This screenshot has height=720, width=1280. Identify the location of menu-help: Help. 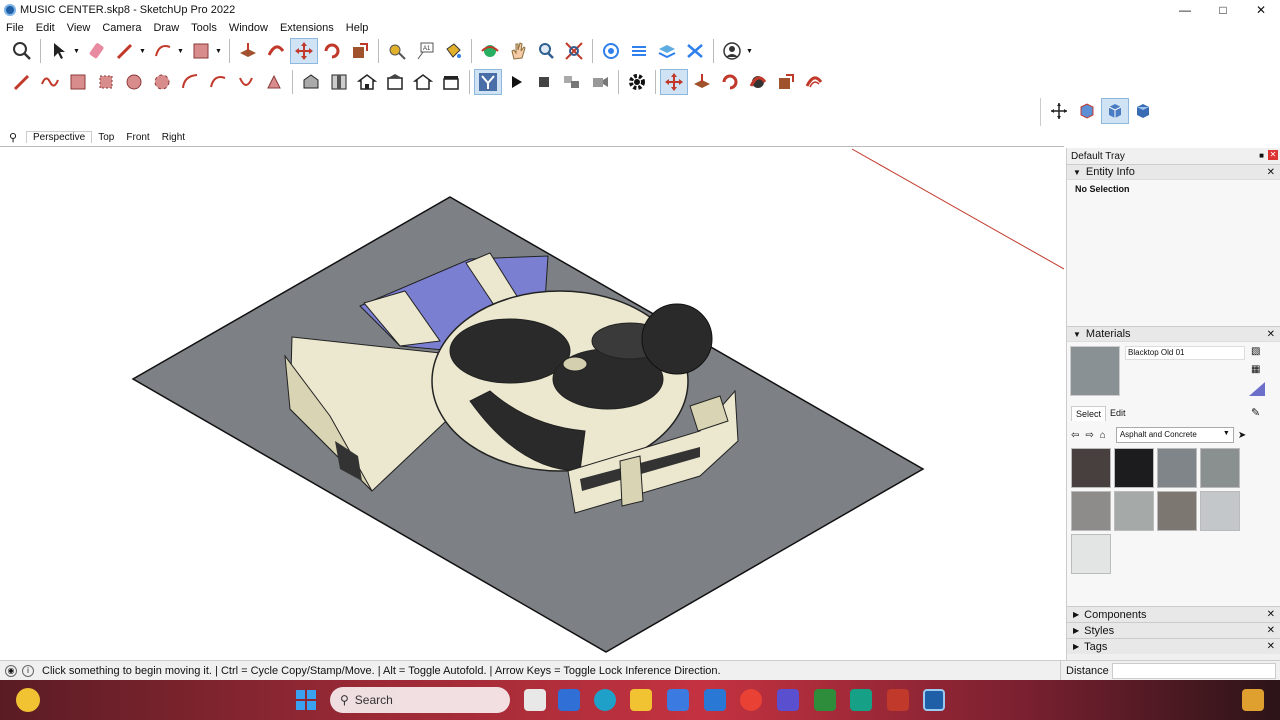
(357, 28).